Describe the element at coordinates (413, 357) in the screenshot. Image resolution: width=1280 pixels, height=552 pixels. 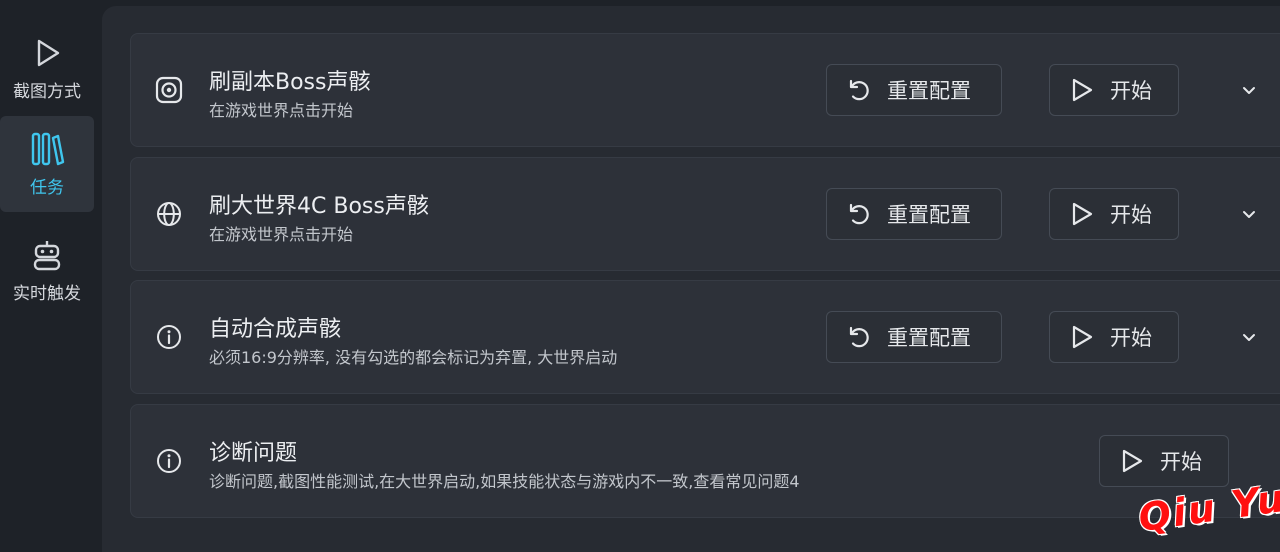
I see `task-subtitle: 必须16:9分辨率, 没有勾选的都会标记为弃置, 大世界启动` at that location.